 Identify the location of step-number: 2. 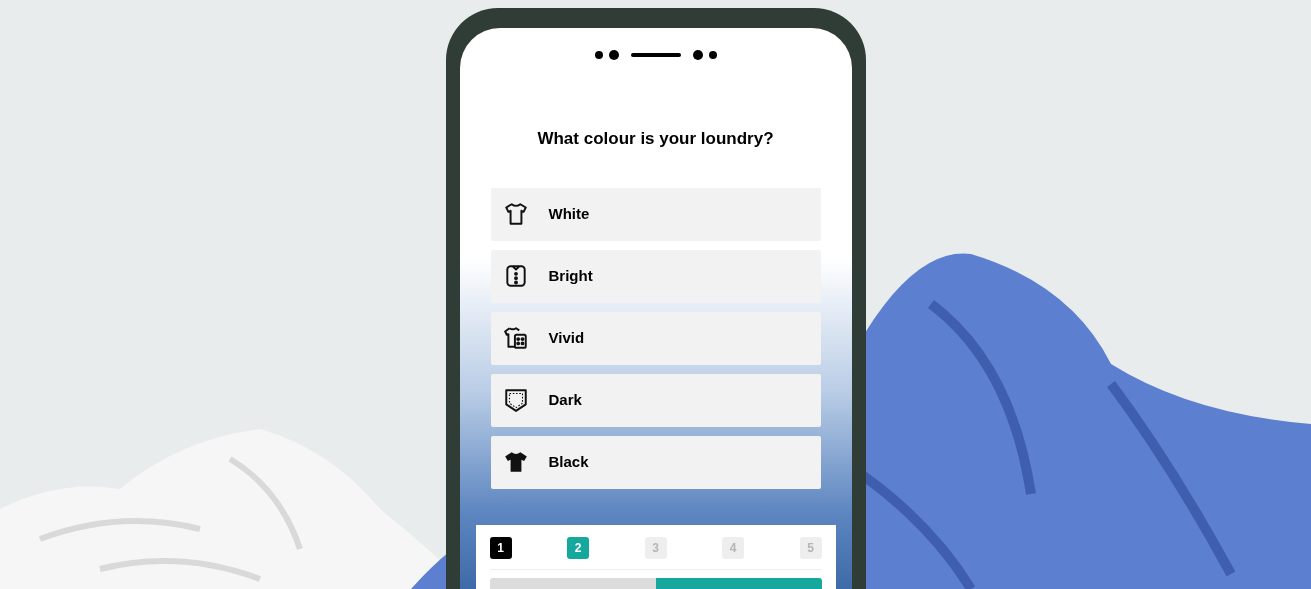
(578, 547).